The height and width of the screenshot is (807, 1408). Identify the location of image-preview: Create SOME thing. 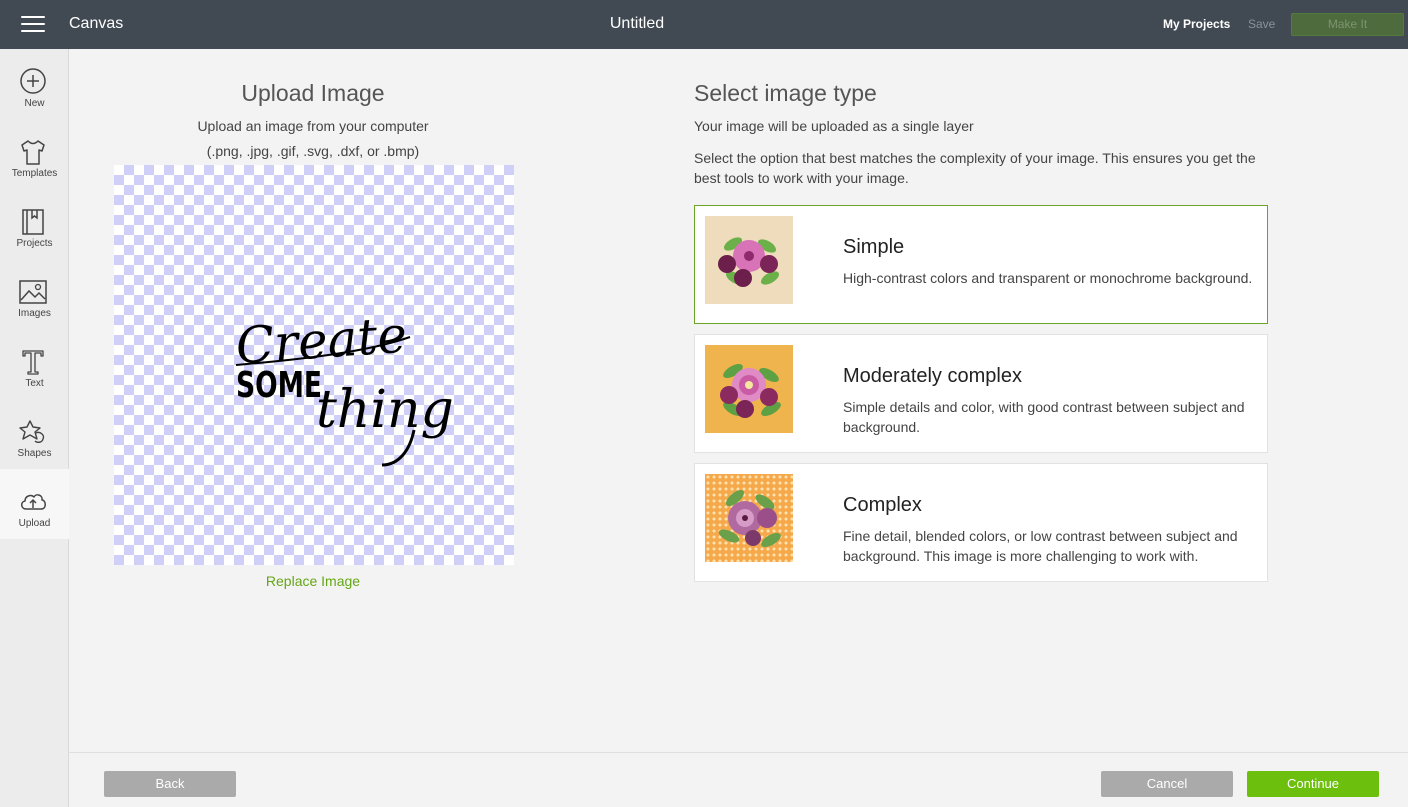
(314, 365).